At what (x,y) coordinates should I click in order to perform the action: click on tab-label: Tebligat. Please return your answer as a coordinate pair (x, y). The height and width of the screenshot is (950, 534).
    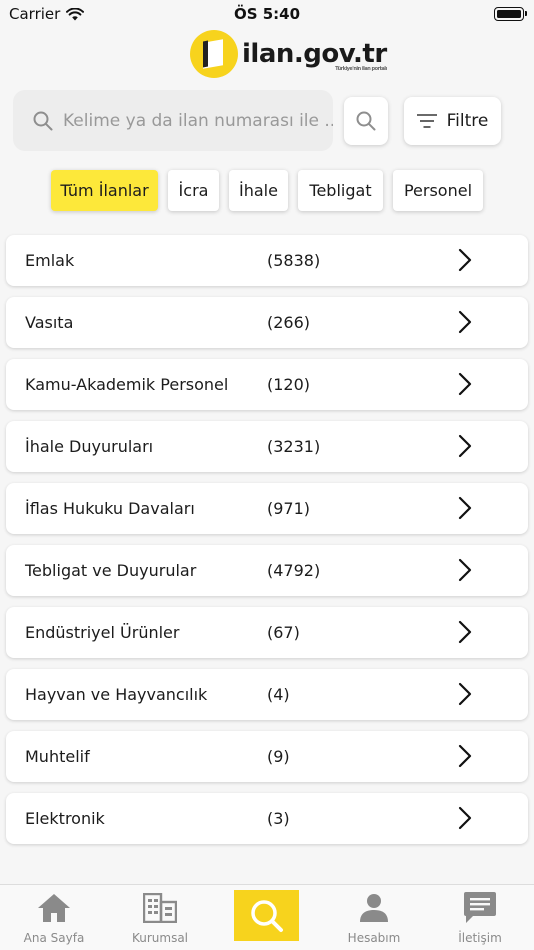
    Looking at the image, I should click on (340, 190).